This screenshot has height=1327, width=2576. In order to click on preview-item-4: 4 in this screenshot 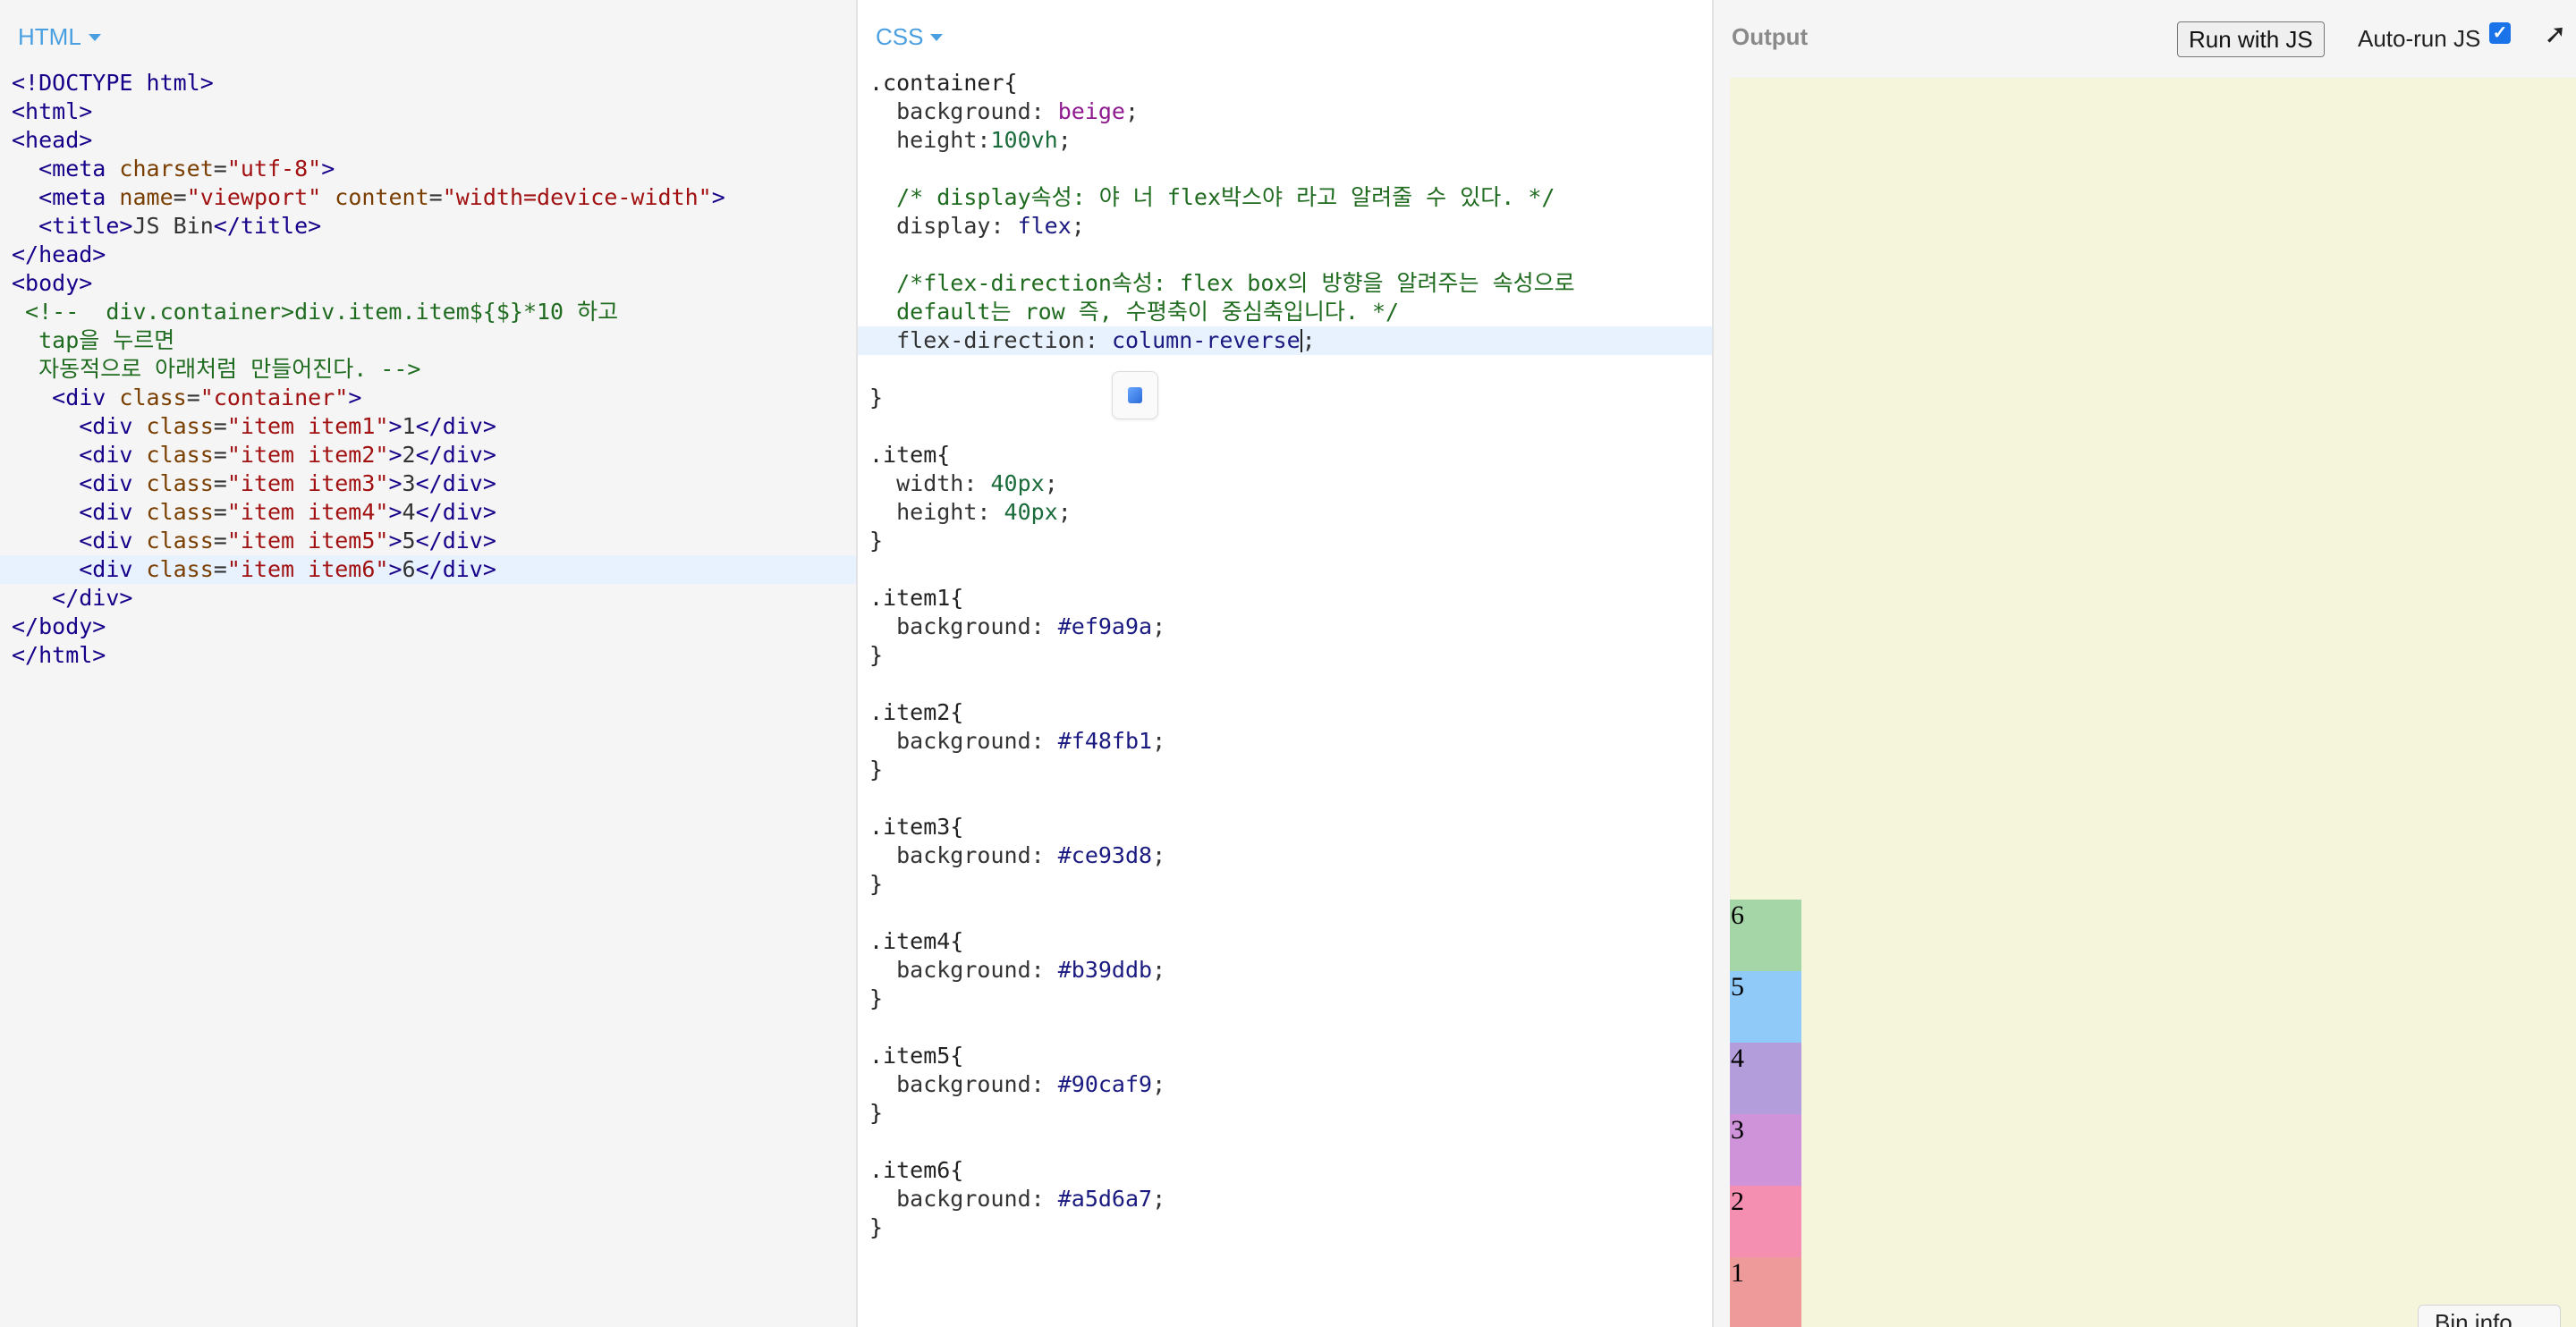, I will do `click(1765, 1078)`.